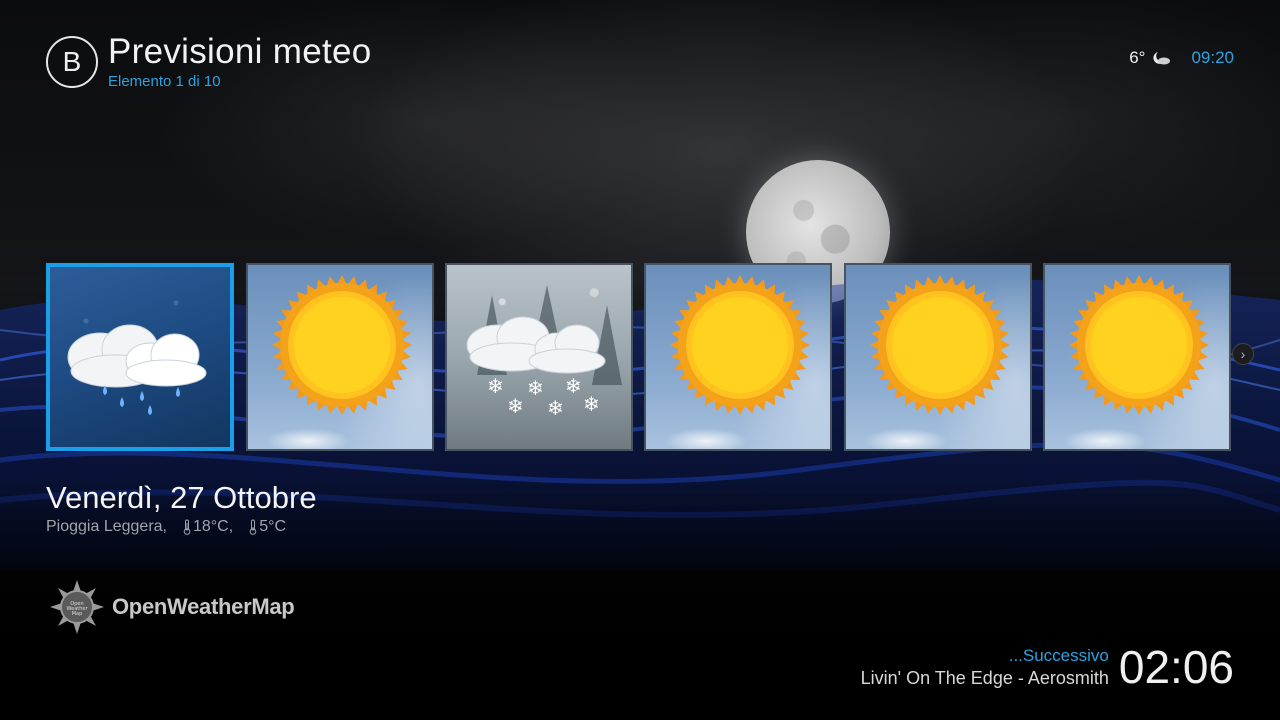  I want to click on svg-text: Map, so click(77, 614).